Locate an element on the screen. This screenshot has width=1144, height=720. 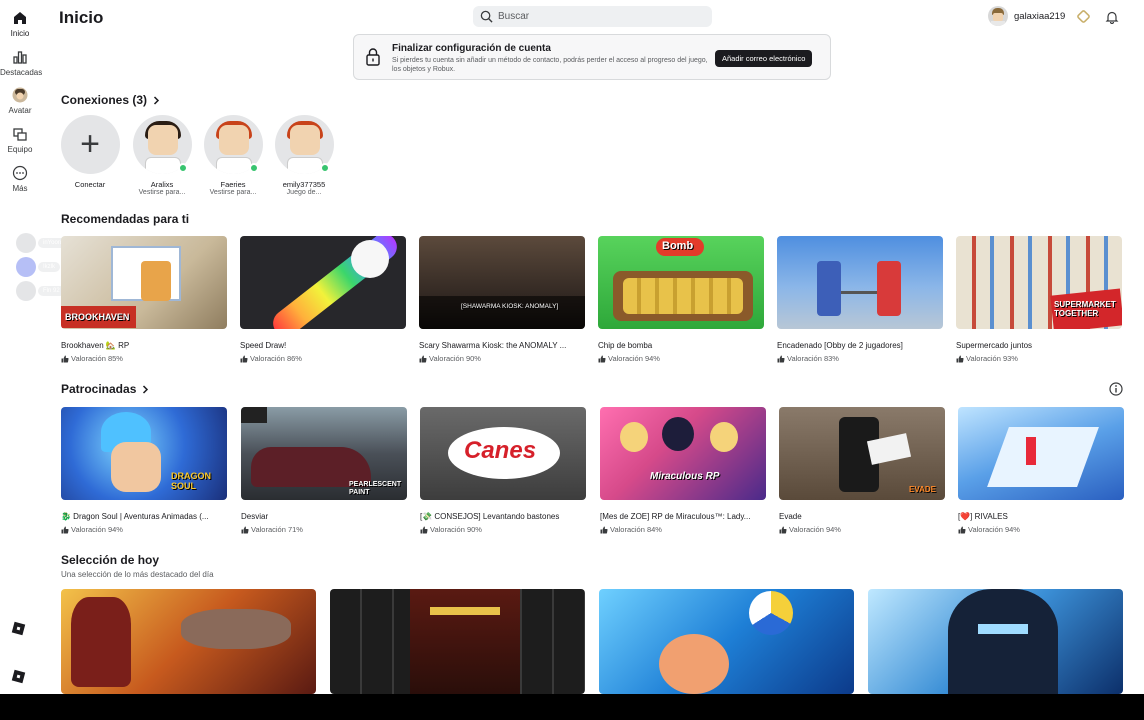
avatar-head is located at coordinates (304, 140).